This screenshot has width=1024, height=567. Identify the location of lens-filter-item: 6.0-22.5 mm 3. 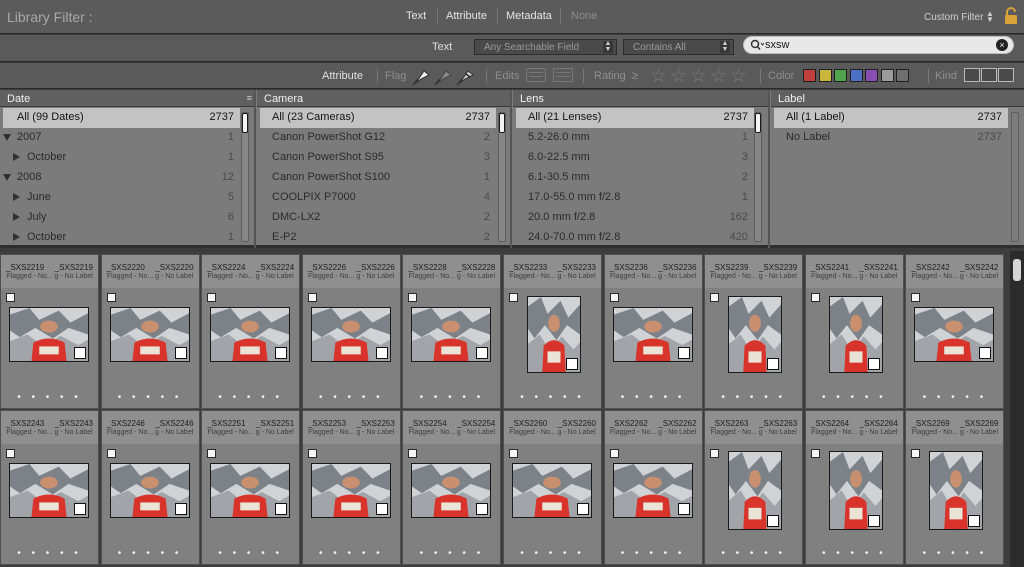
(635, 158).